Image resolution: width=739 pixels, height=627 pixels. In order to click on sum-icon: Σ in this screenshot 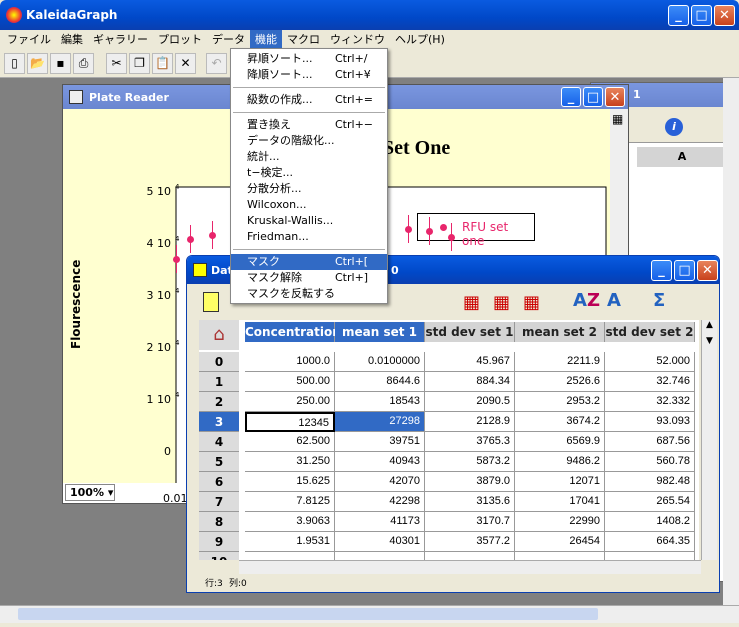, I will do `click(659, 300)`.